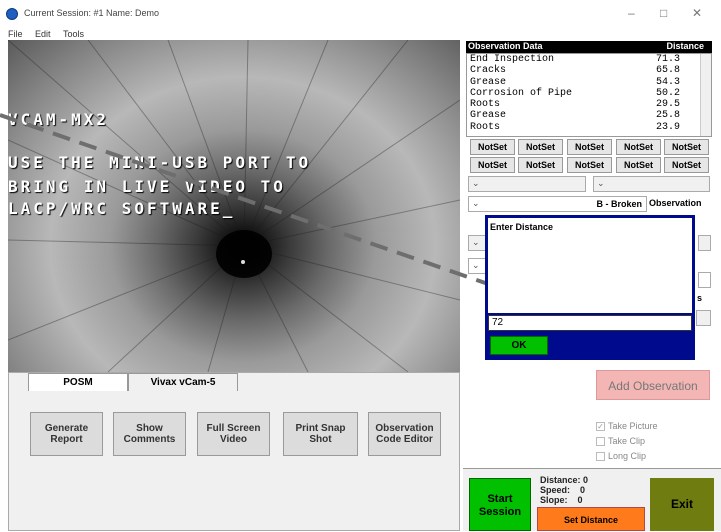  I want to click on subcategory-dropdown: ⌄, so click(651, 184).